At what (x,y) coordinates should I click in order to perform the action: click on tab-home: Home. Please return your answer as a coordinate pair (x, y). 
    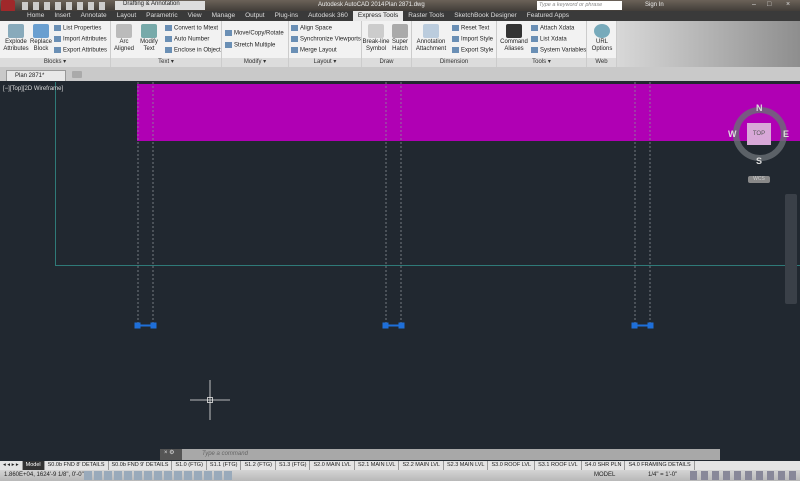
    Looking at the image, I should click on (35, 16).